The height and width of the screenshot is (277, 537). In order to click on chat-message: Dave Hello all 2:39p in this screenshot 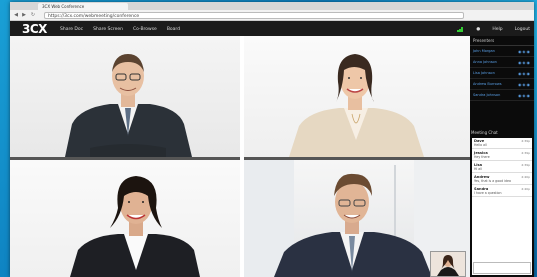, I will do `click(502, 143)`.